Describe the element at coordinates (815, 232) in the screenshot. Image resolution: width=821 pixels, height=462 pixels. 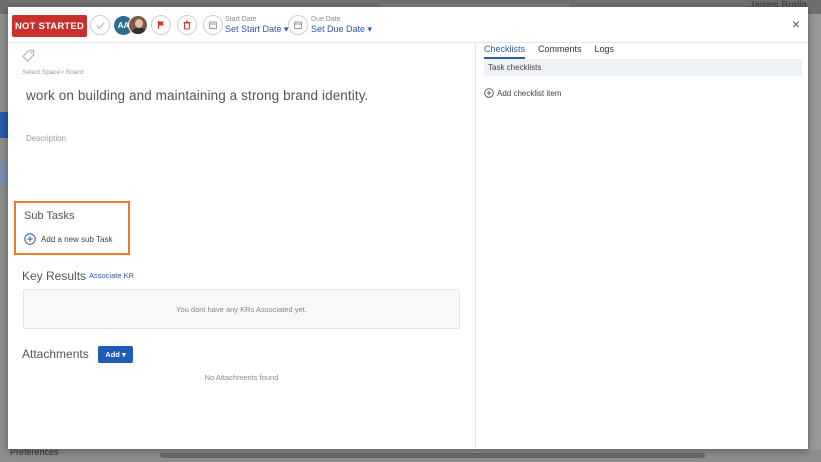
I see `background-vertical-scrollbar` at that location.